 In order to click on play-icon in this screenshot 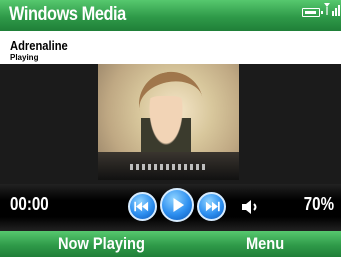, I will do `click(179, 205)`.